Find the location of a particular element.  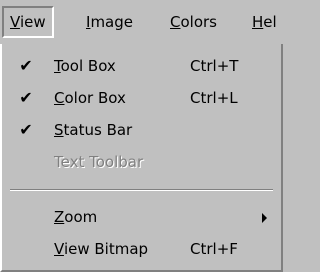

menu-bar: View Image Colors Hel is located at coordinates (143, 22).